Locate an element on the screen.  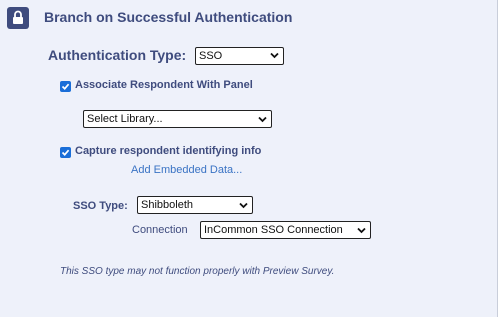
connection-label: Connection is located at coordinates (160, 230).